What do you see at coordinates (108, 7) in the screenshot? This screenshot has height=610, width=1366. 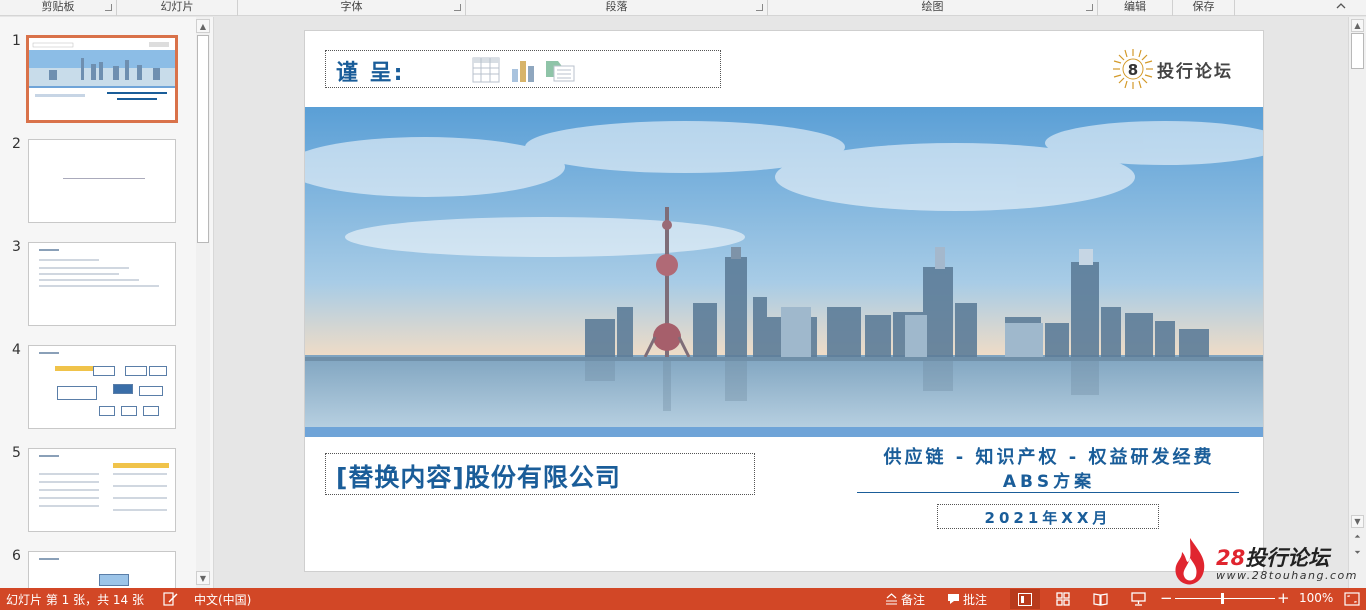 I see `clipboard-dialog-launcher-icon` at bounding box center [108, 7].